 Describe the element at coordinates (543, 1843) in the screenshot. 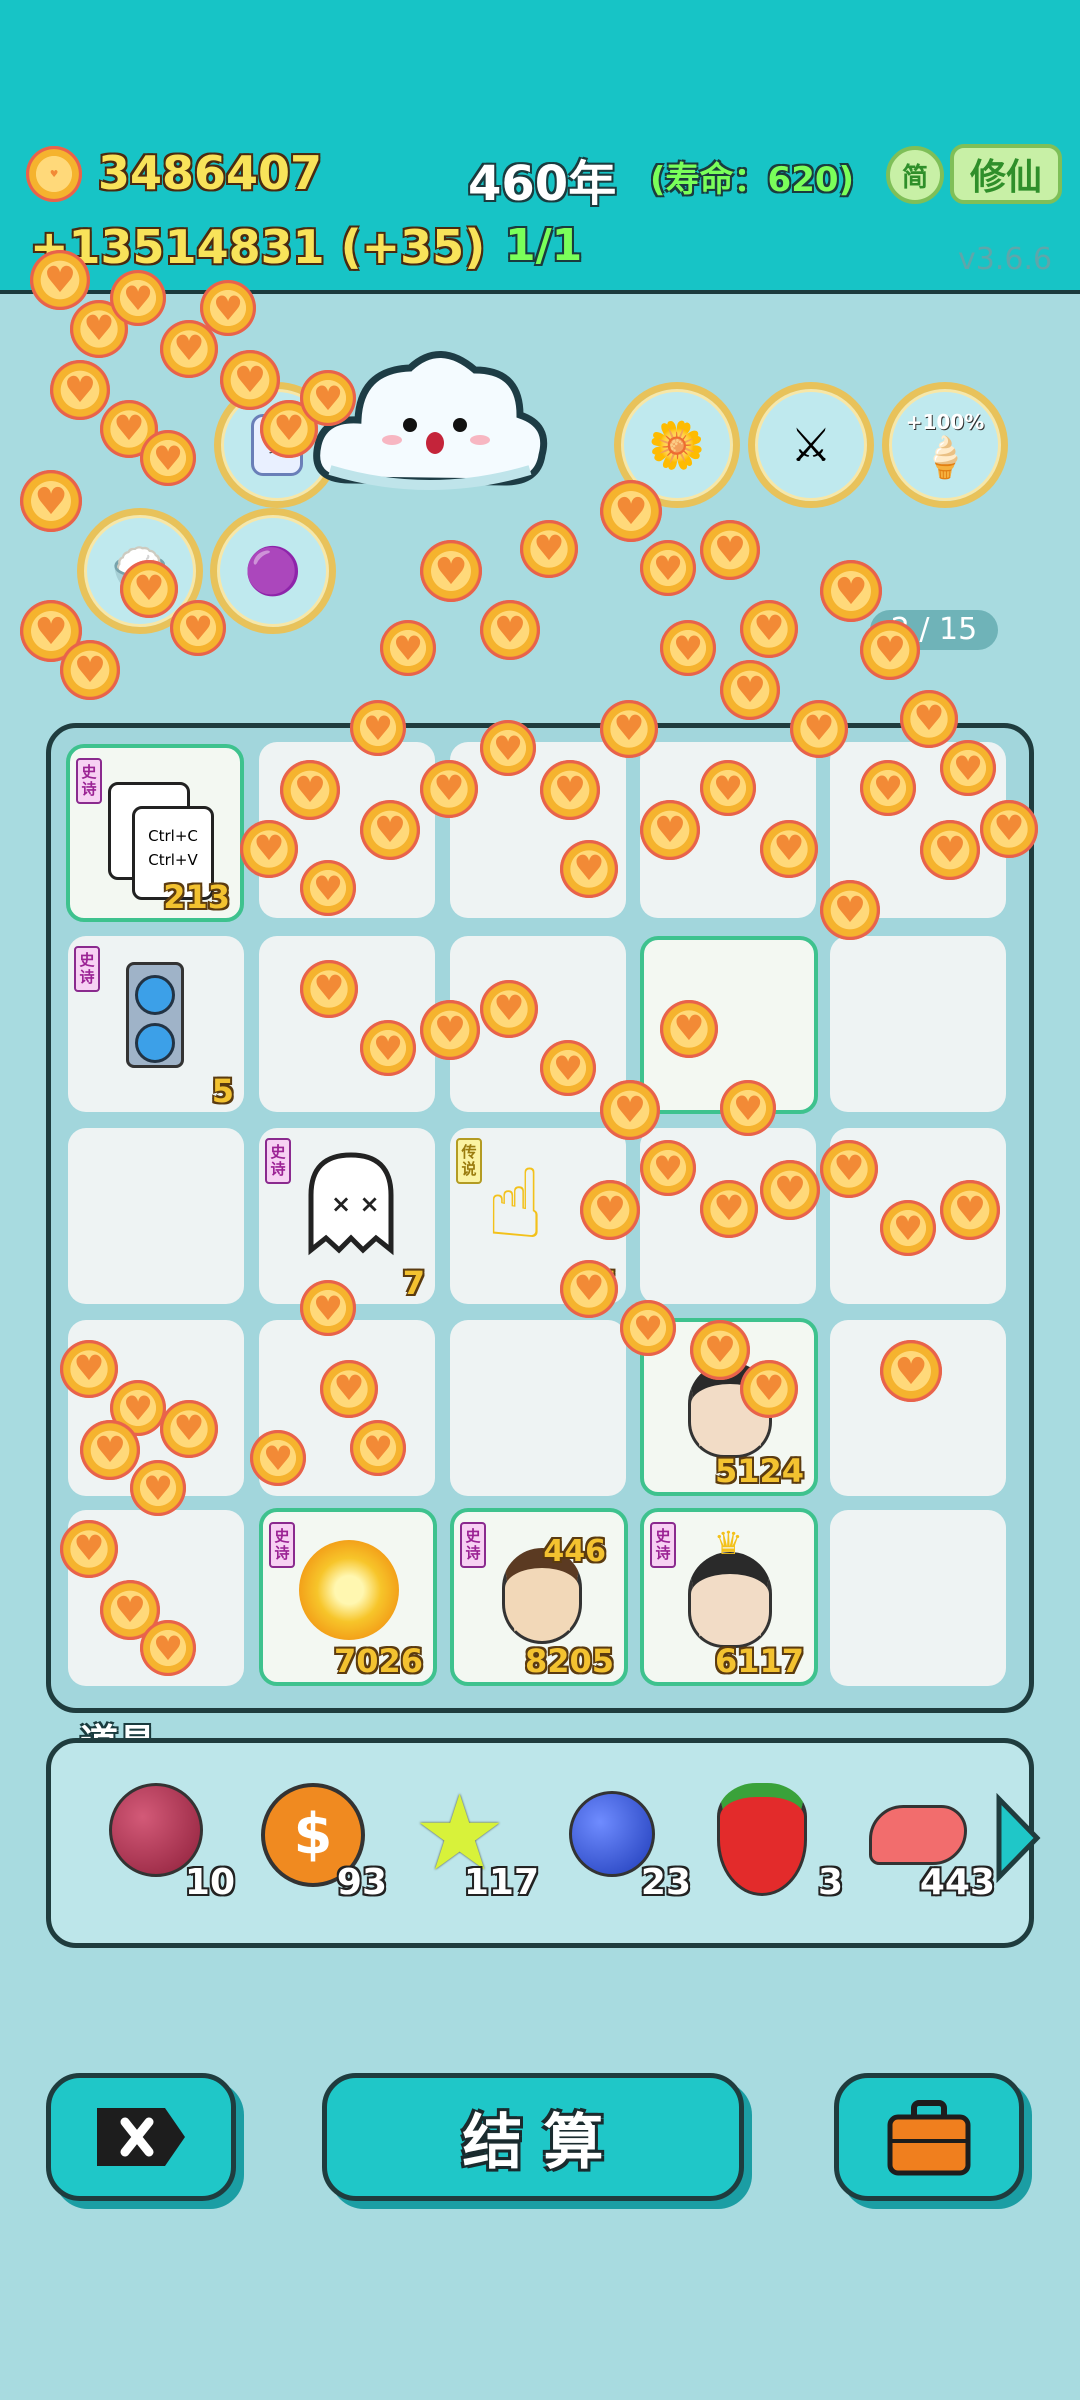

I see `props-panel: 10 $ 93 ★ 117 23 3 443` at that location.